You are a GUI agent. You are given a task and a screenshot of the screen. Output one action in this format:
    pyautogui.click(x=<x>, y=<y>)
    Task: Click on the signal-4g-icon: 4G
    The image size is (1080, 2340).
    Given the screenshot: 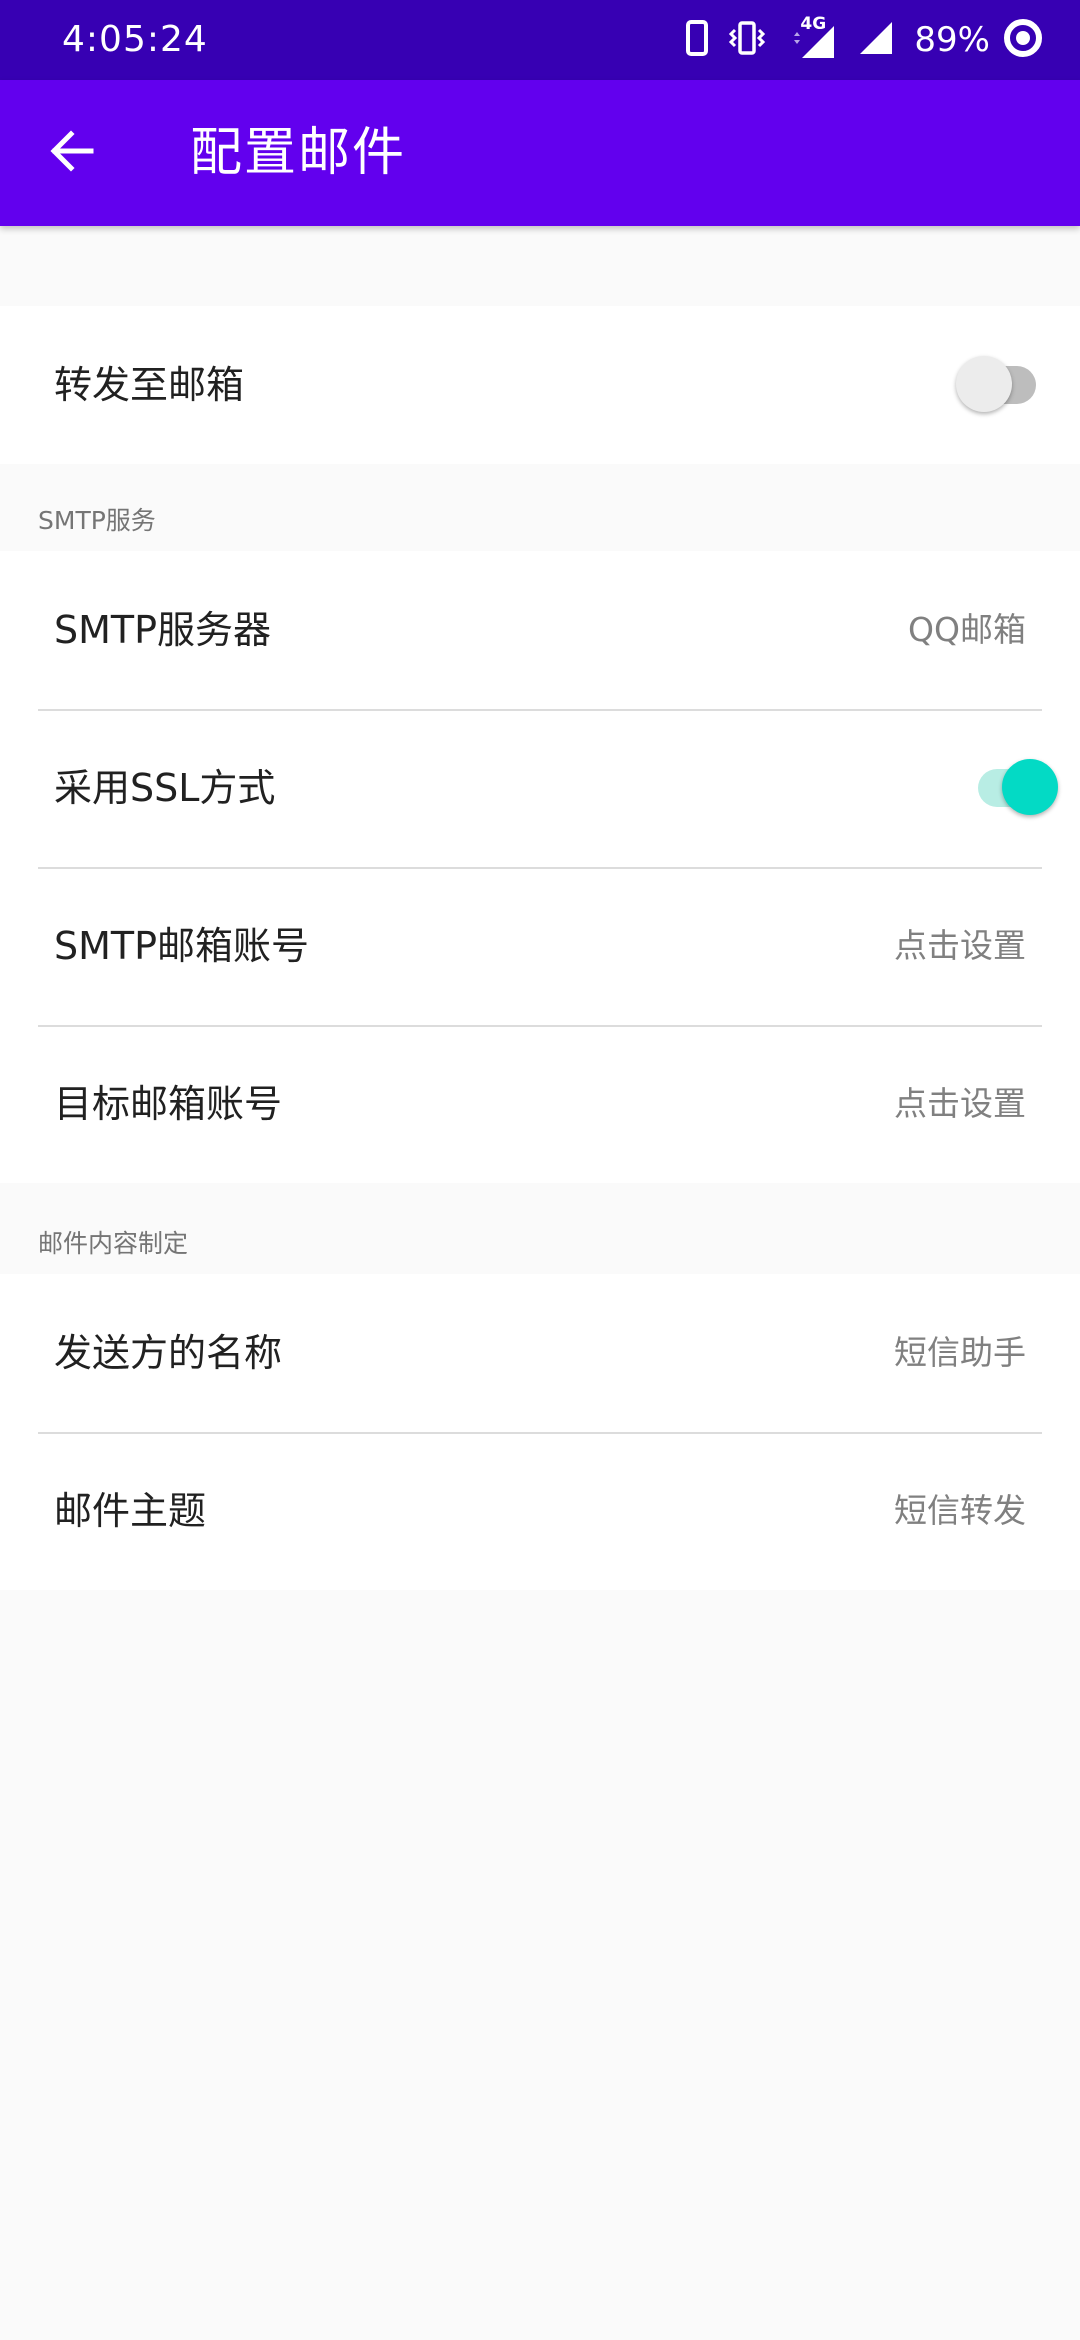 What is the action you would take?
    pyautogui.click(x=812, y=38)
    